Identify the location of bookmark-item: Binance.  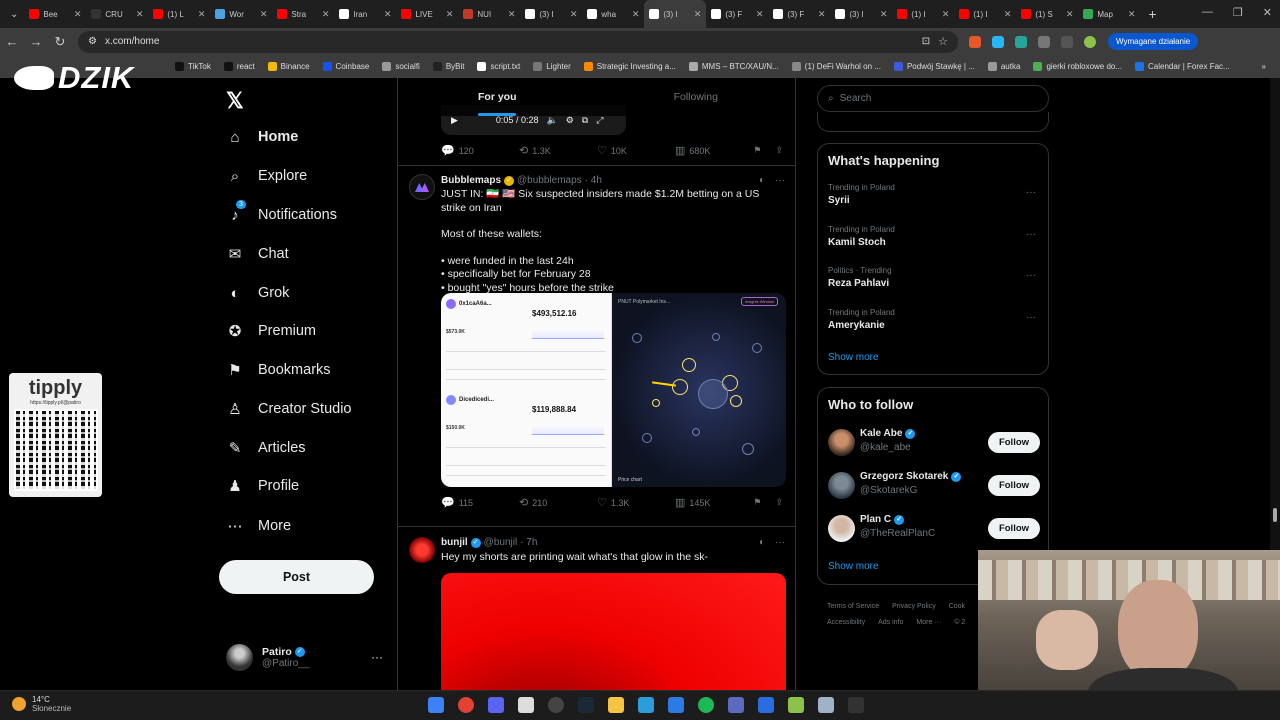
(288, 66).